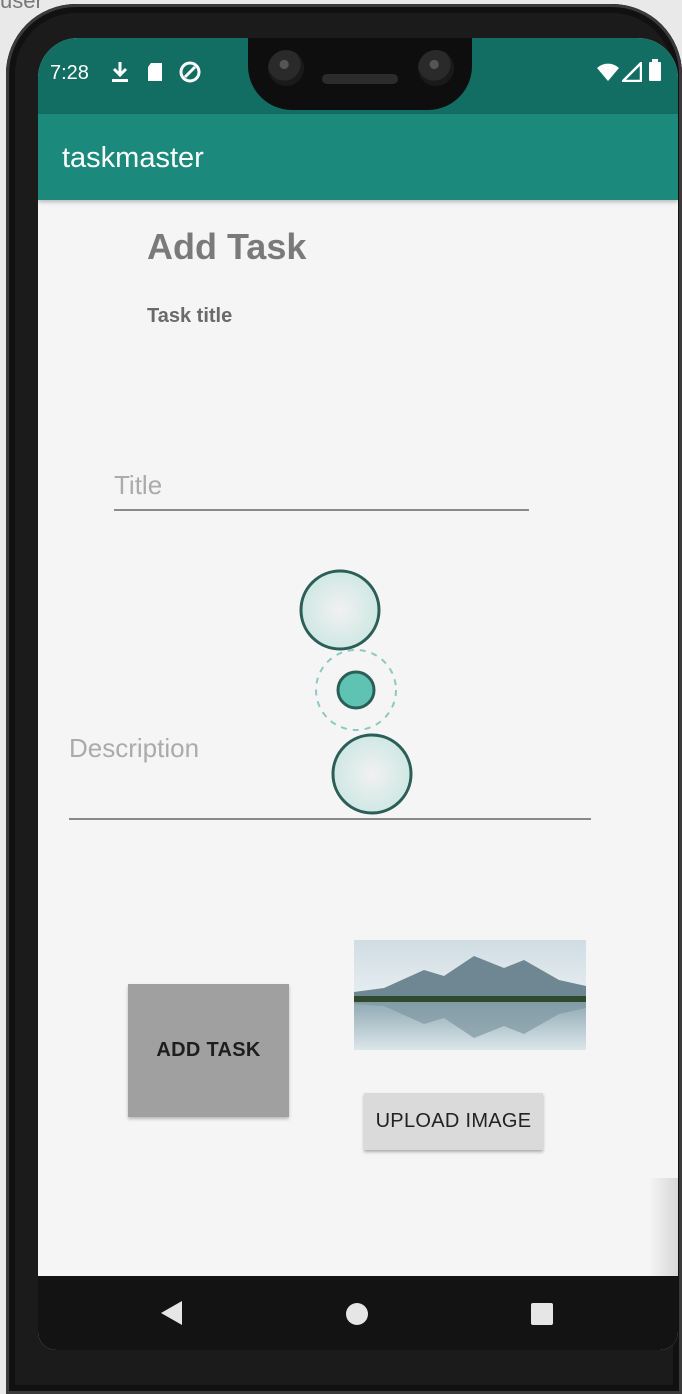 The height and width of the screenshot is (1394, 682). I want to click on add-task-button: ADD TASK, so click(208, 1050).